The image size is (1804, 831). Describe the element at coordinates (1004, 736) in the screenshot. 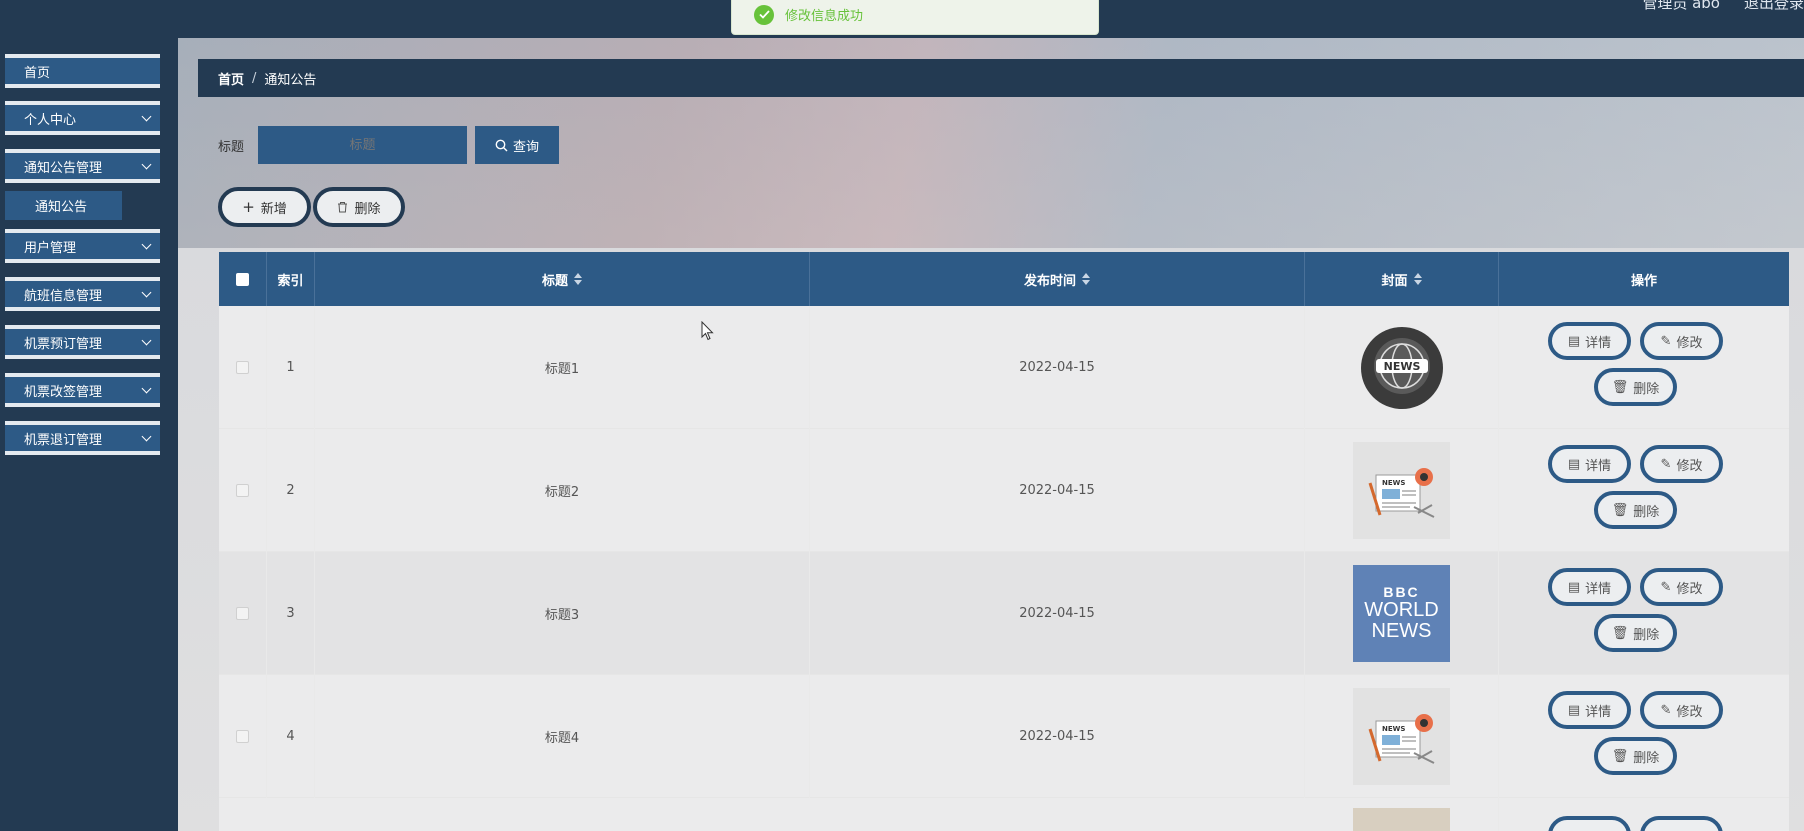

I see `table-row: 4 标题4 2022-04-15 NEWS ▤ 详情 ✎ 修改 🗑 删除` at that location.